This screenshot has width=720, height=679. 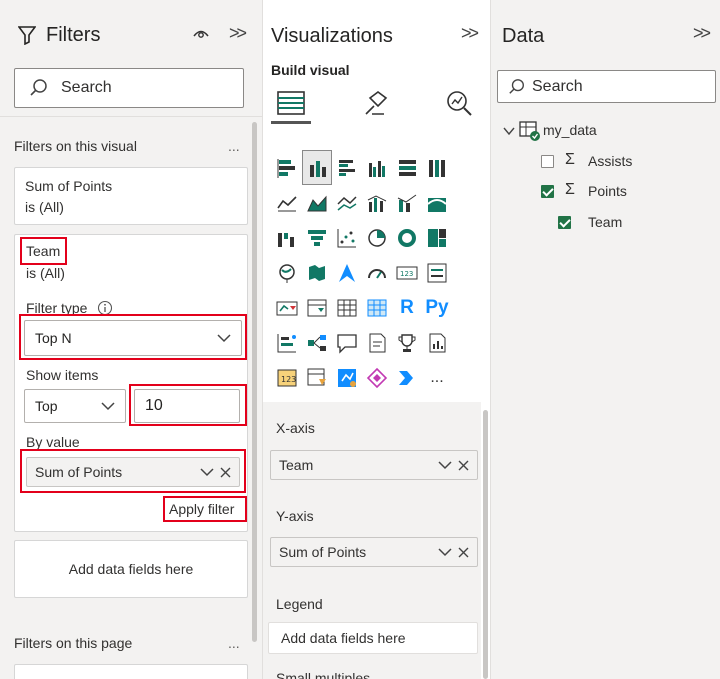 I want to click on r-visual-icon: R, so click(x=407, y=307).